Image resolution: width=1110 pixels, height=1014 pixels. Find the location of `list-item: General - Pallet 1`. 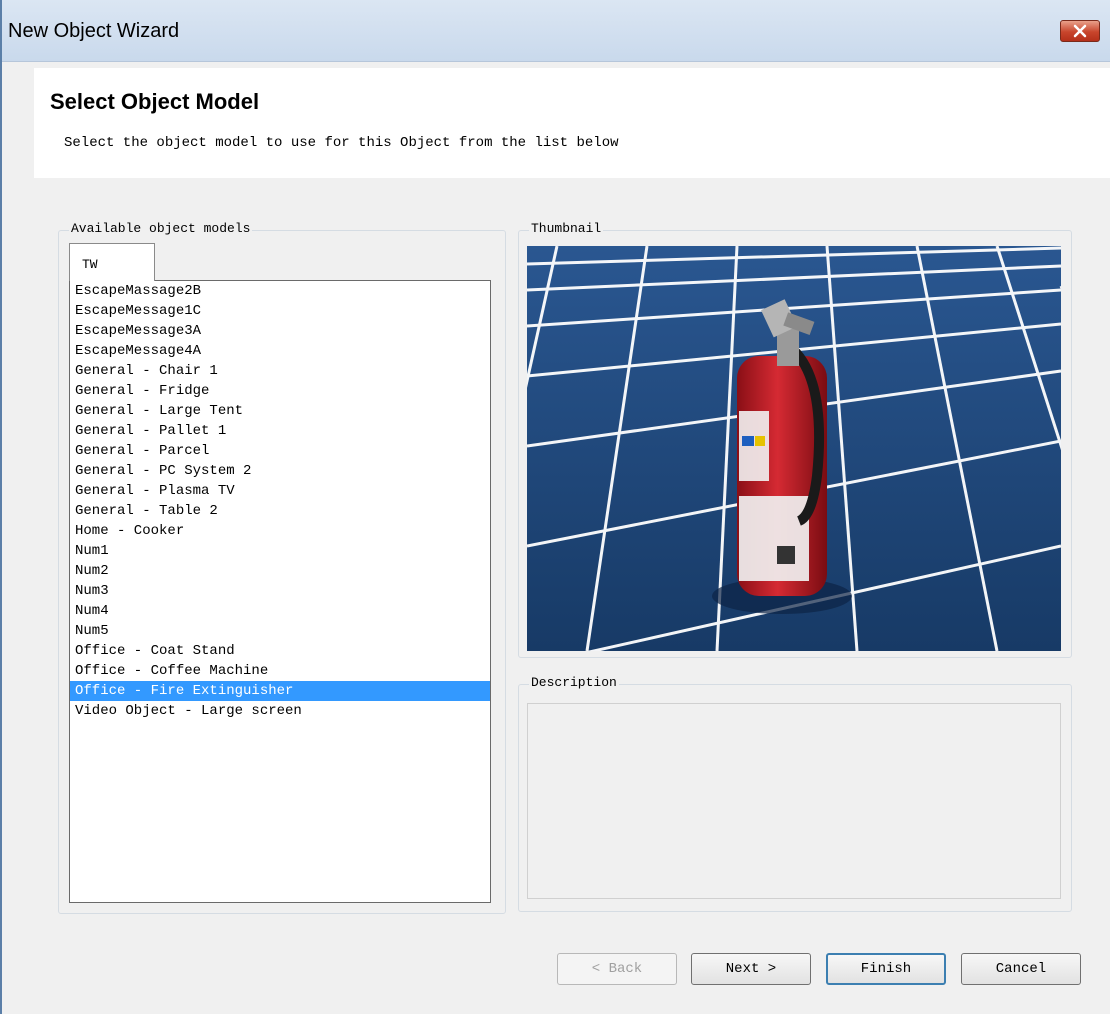

list-item: General - Pallet 1 is located at coordinates (280, 431).